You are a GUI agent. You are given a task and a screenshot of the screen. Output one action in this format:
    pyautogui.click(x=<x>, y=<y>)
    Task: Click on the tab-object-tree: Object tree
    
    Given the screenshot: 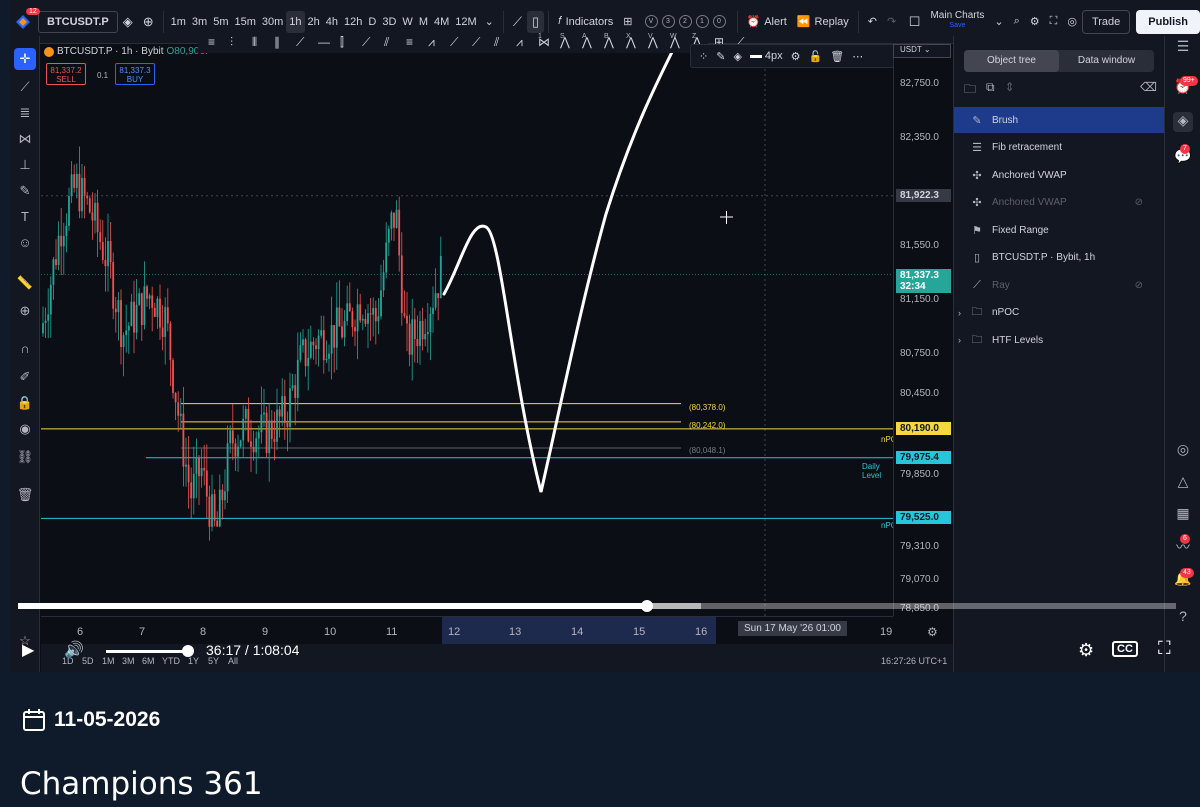 What is the action you would take?
    pyautogui.click(x=1011, y=61)
    